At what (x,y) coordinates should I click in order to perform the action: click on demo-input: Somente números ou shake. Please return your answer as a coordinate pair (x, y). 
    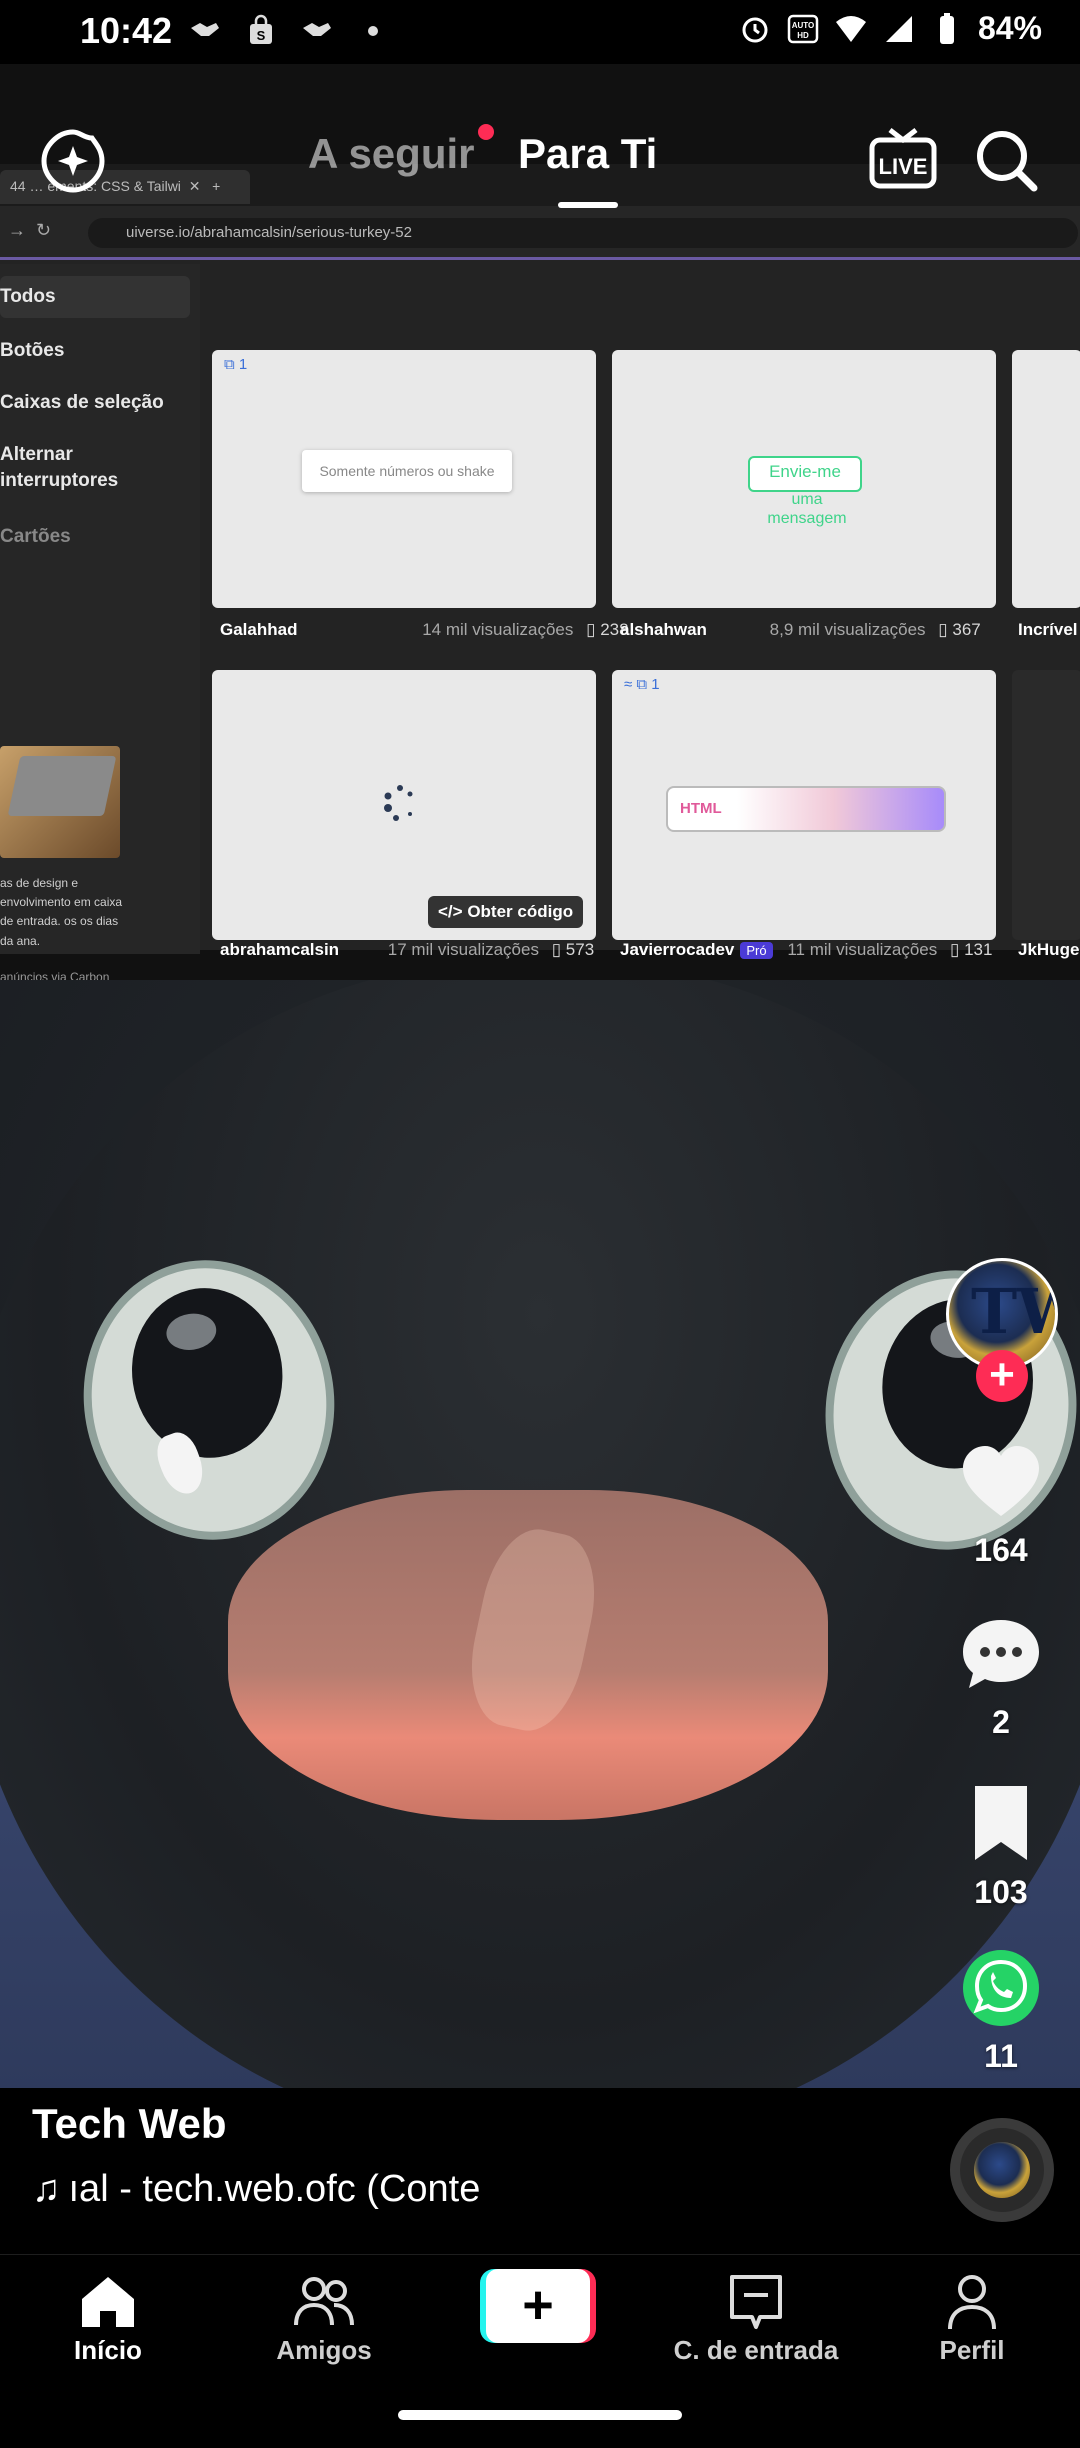
    Looking at the image, I should click on (407, 471).